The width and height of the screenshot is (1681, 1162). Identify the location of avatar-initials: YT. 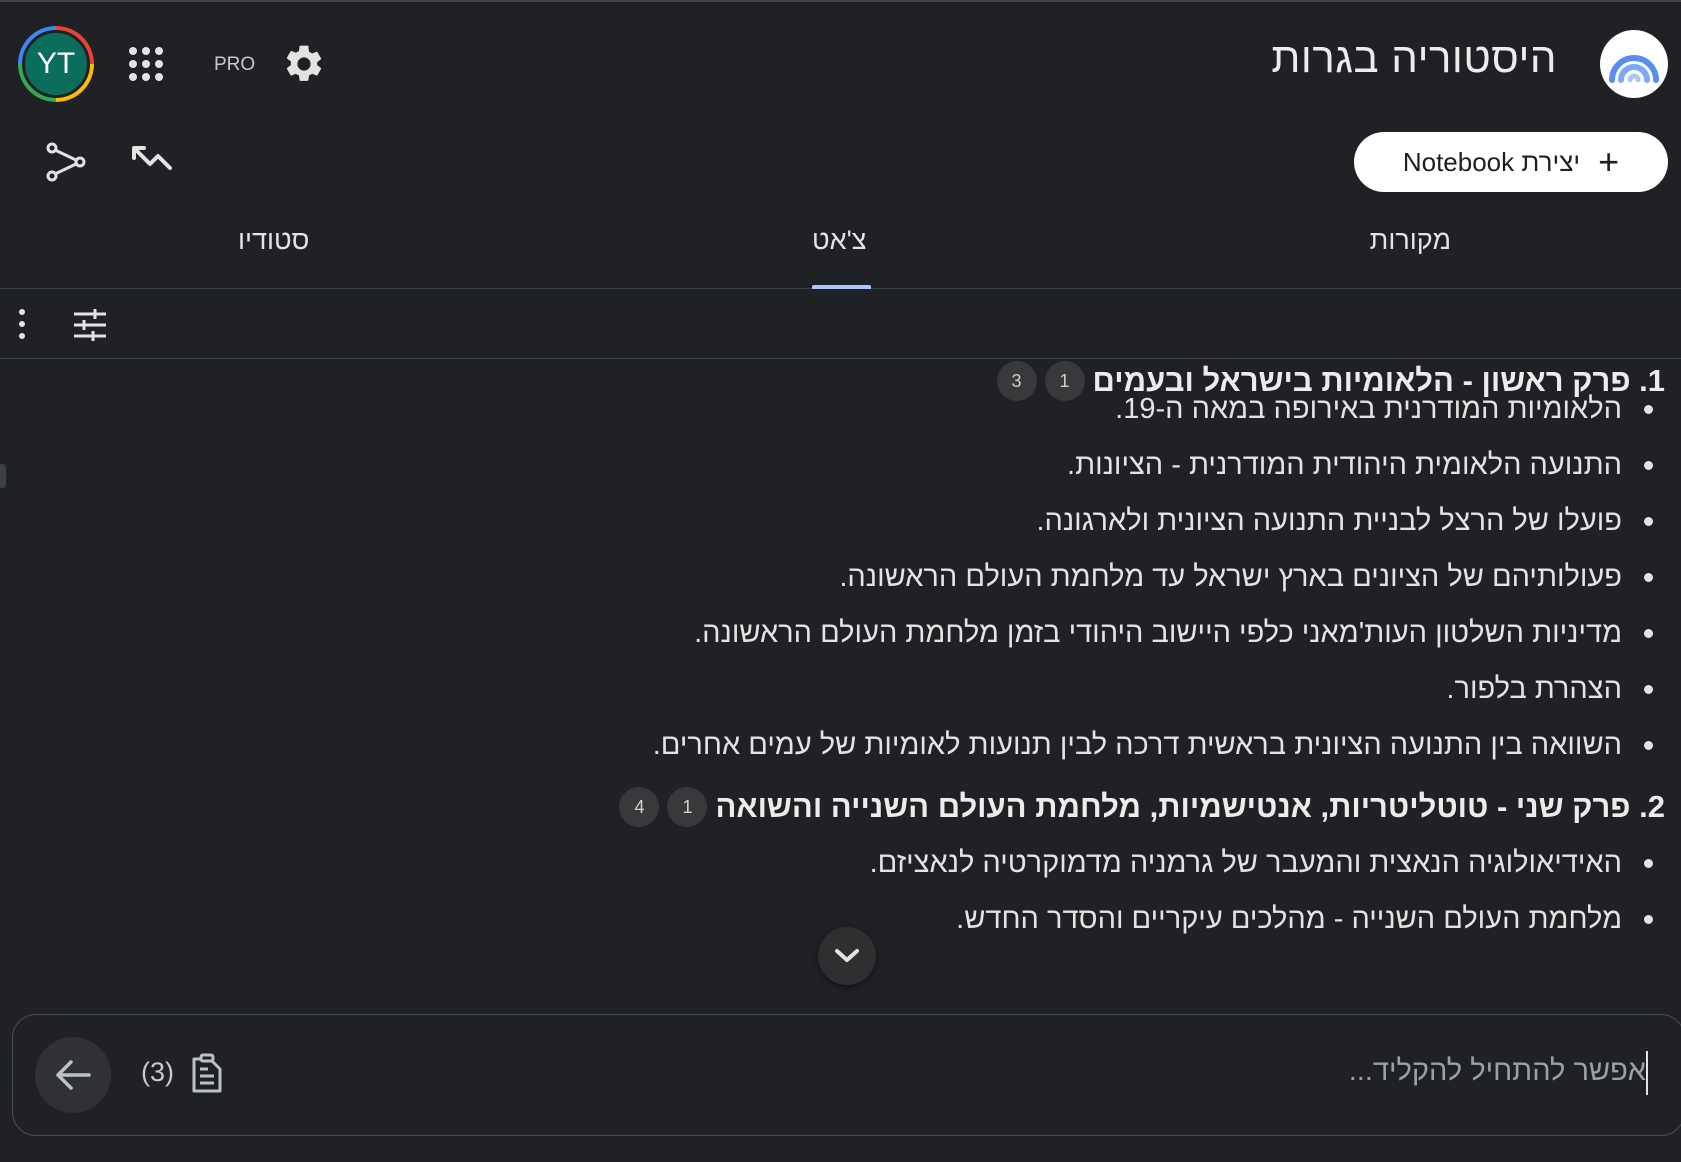
(56, 64).